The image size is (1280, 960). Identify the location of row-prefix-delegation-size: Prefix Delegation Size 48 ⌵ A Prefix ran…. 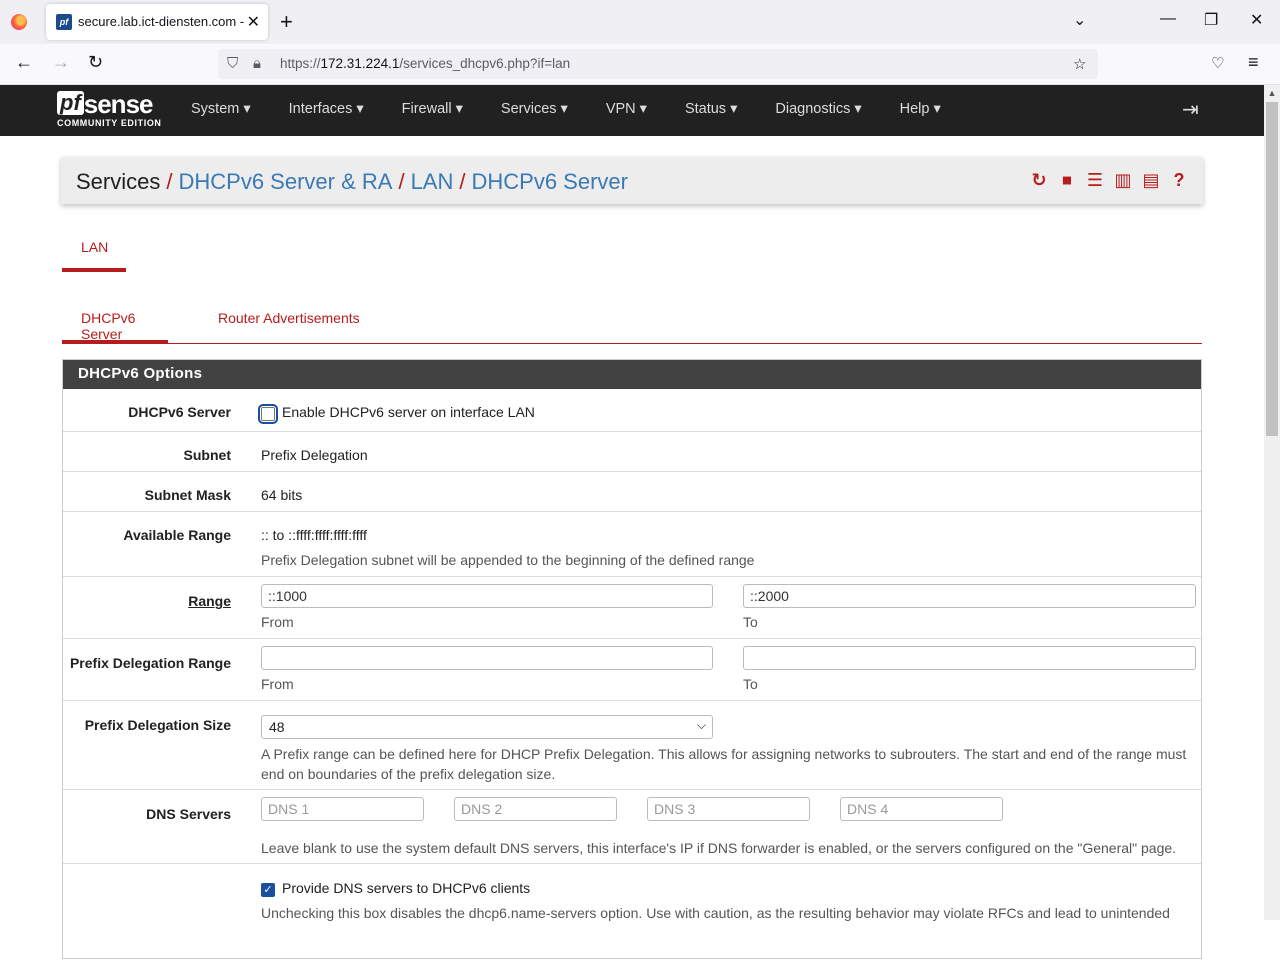
(632, 745).